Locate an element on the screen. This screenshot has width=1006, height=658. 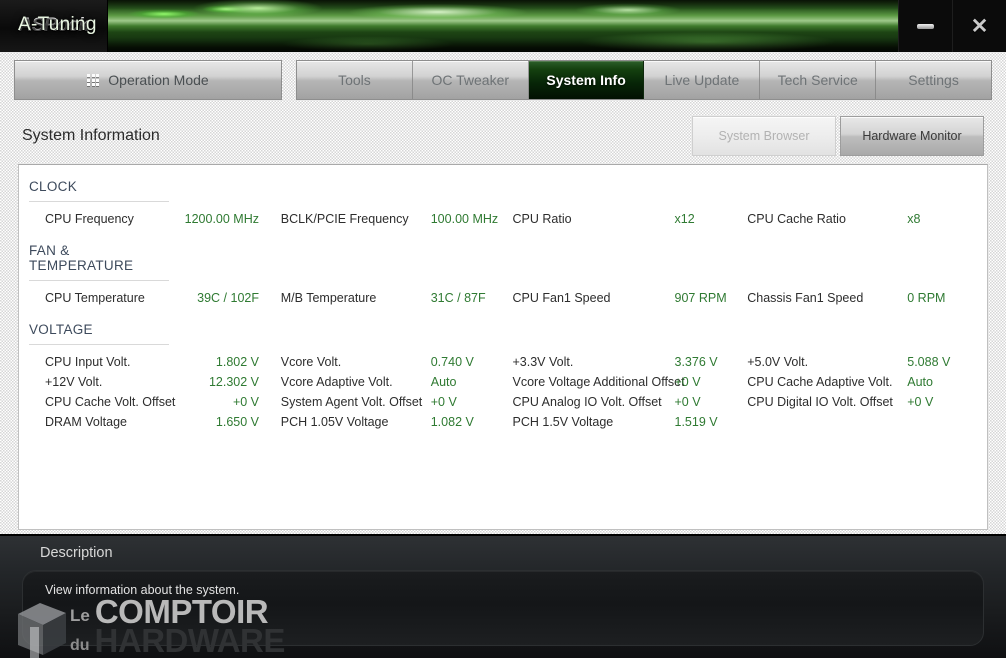
header-banner is located at coordinates (503, 26).